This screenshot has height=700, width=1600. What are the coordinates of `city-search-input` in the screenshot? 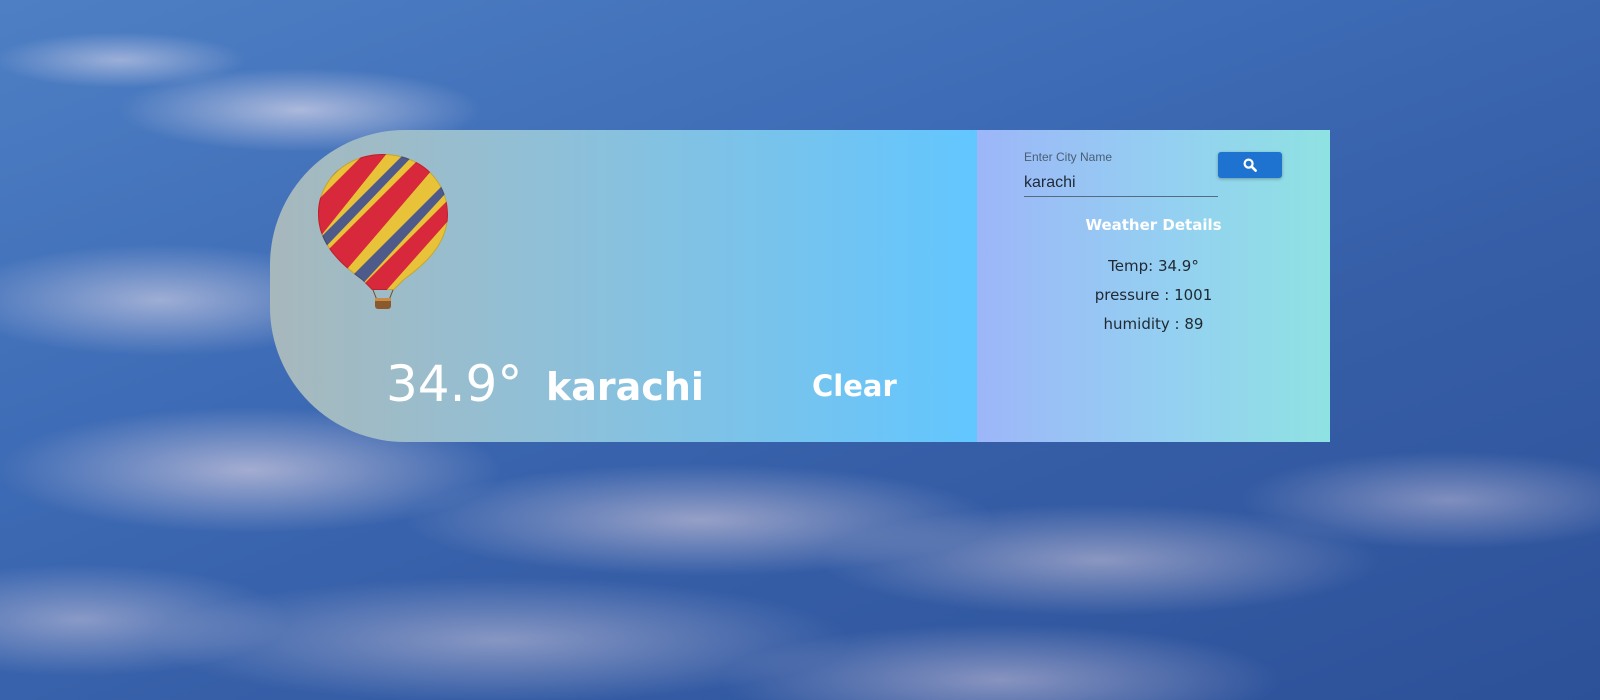 It's located at (1121, 183).